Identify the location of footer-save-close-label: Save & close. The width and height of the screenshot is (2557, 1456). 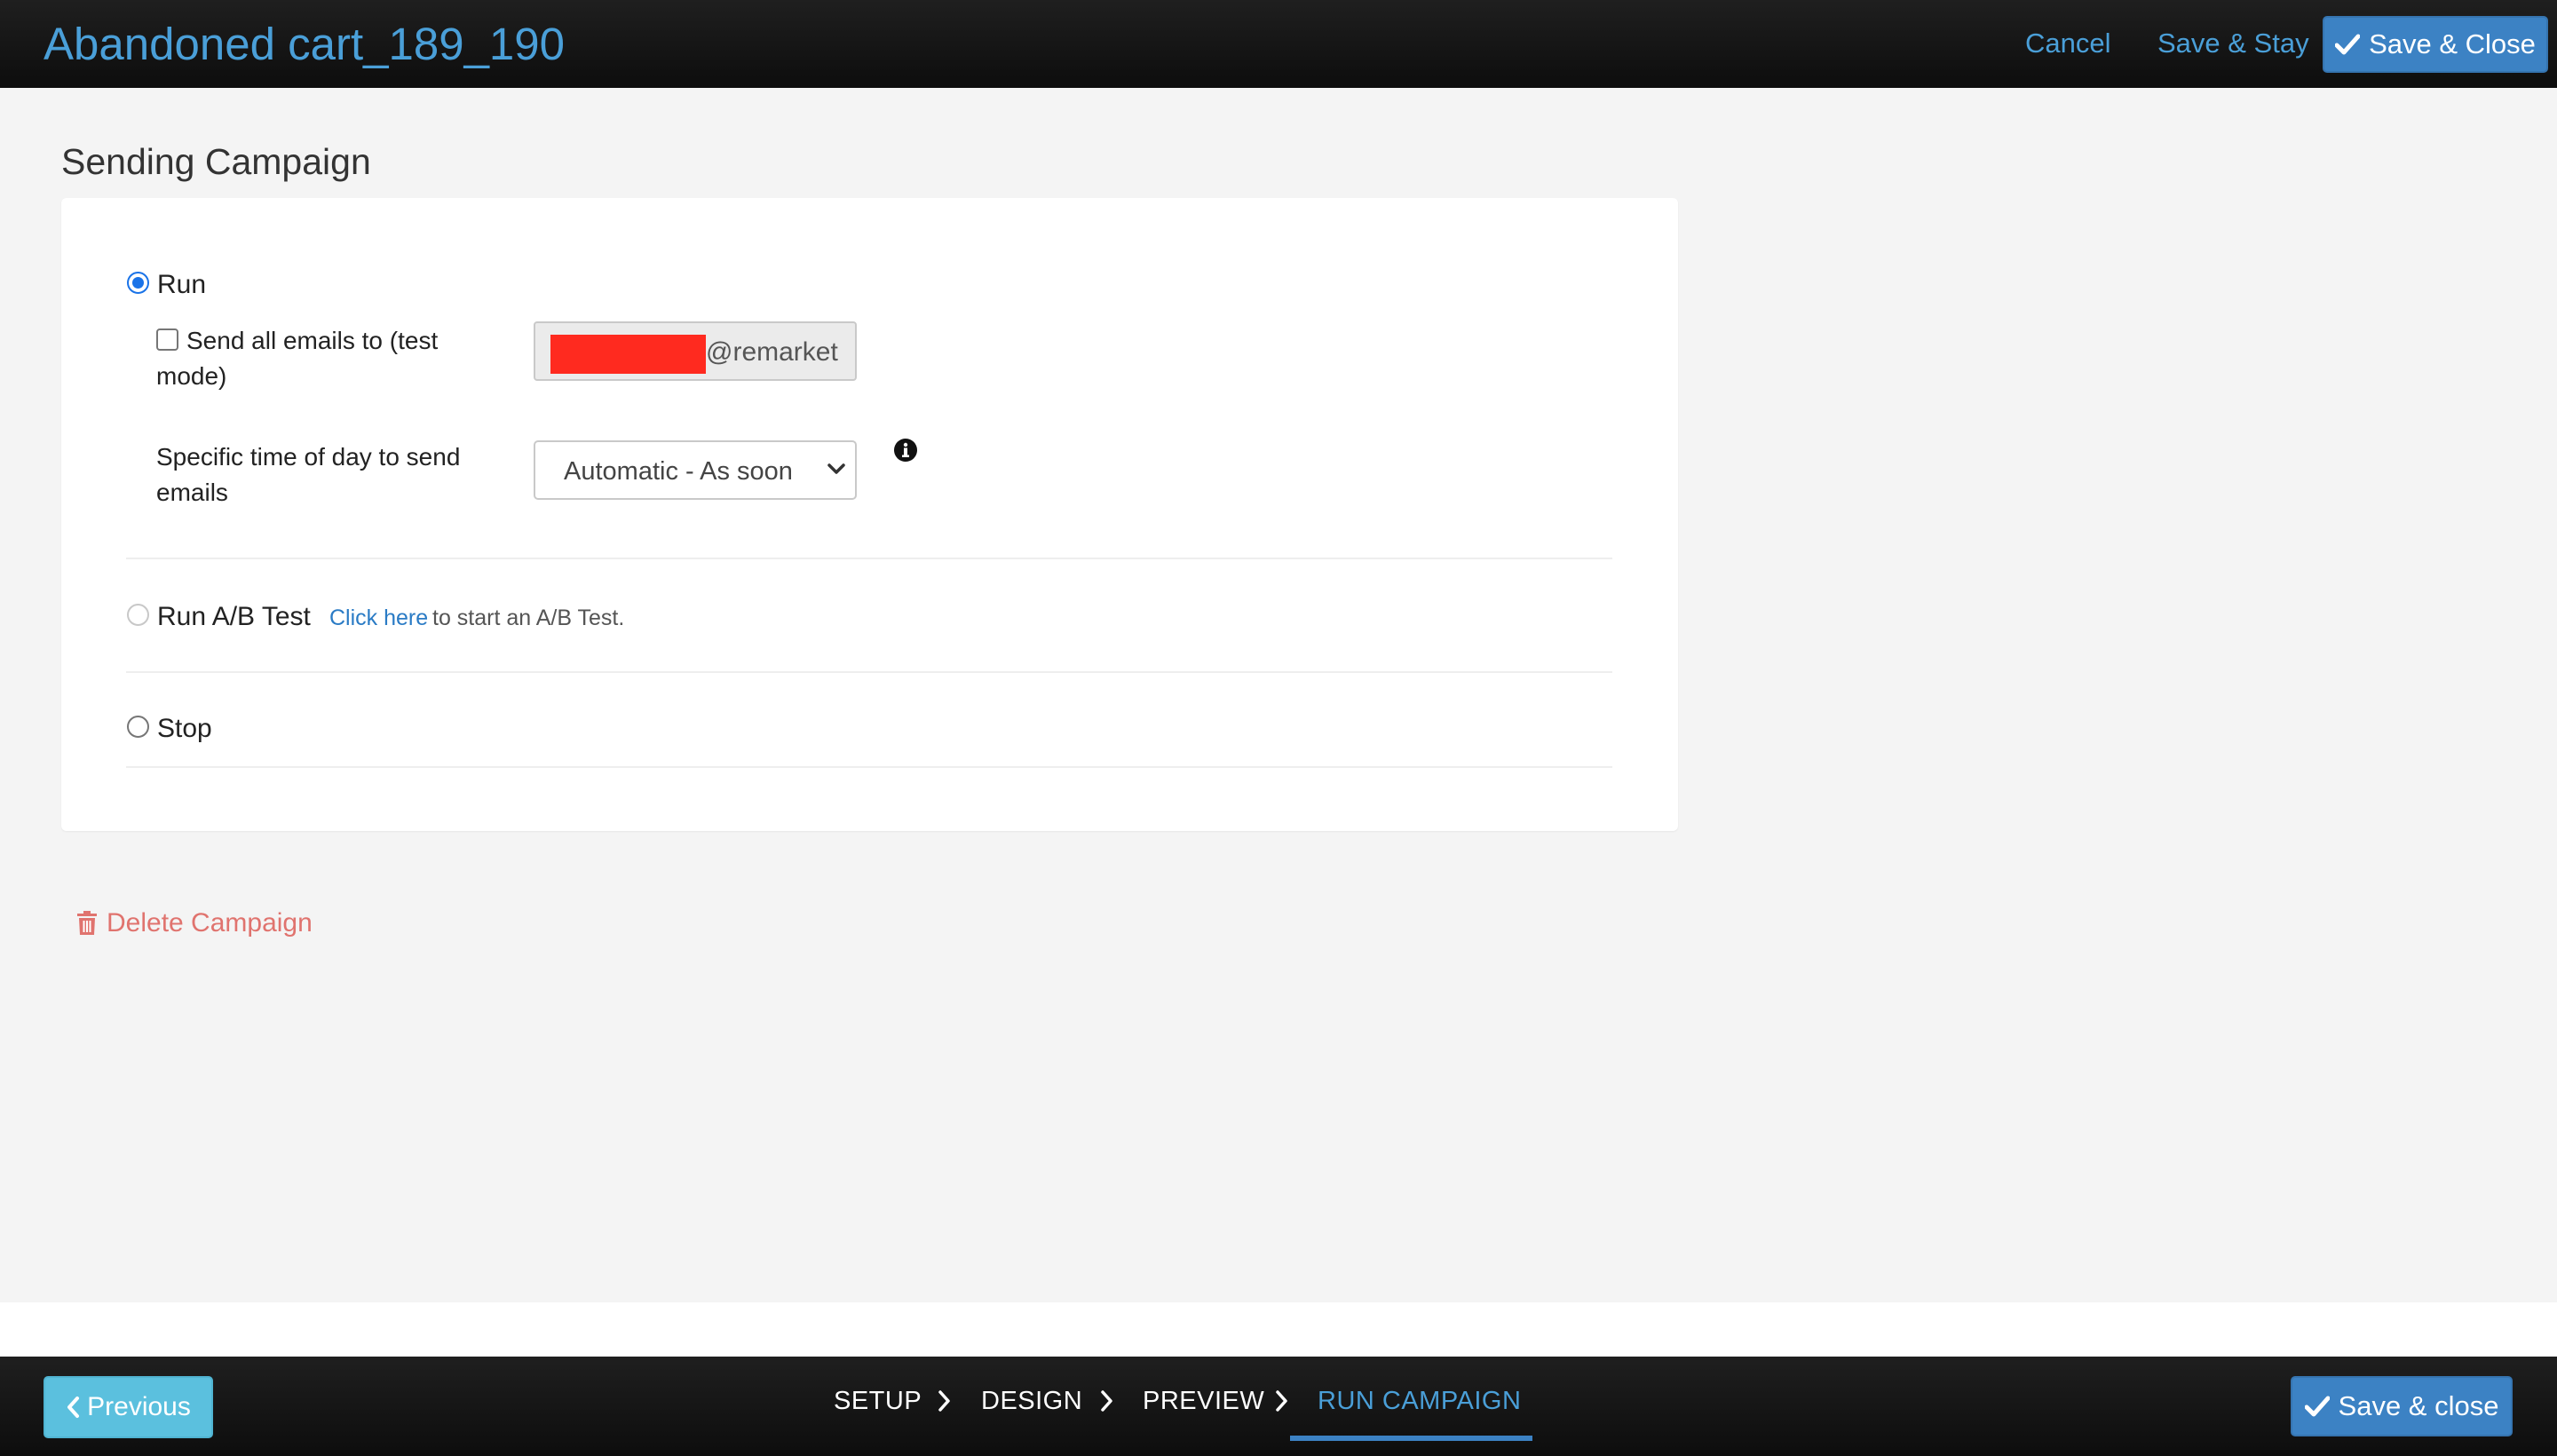
(2418, 1405).